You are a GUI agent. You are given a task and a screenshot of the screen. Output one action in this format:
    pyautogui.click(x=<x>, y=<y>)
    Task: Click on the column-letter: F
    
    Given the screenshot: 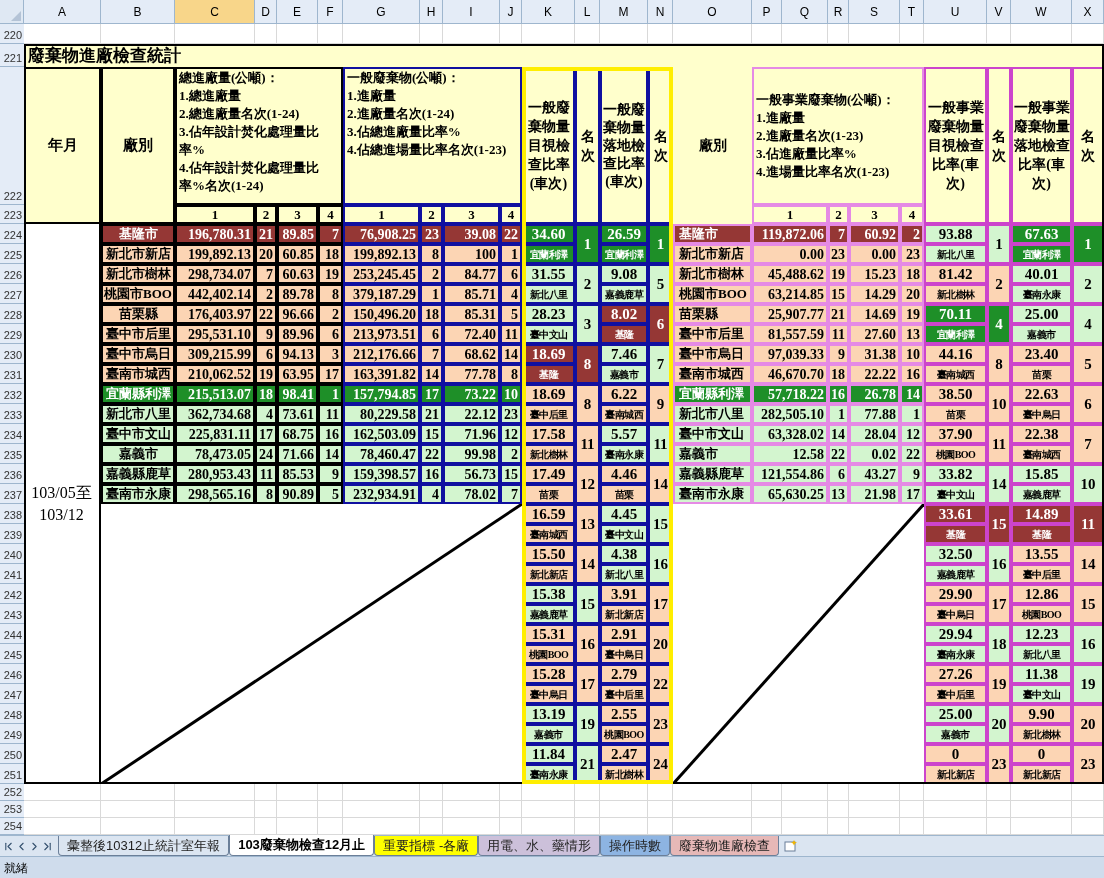 What is the action you would take?
    pyautogui.click(x=330, y=12)
    